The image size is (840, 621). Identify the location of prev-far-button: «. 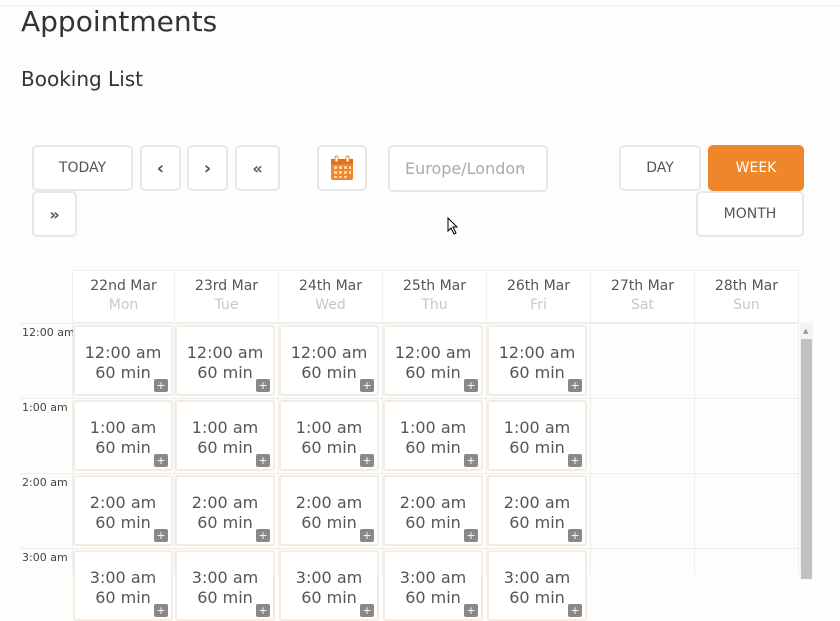
(257, 168).